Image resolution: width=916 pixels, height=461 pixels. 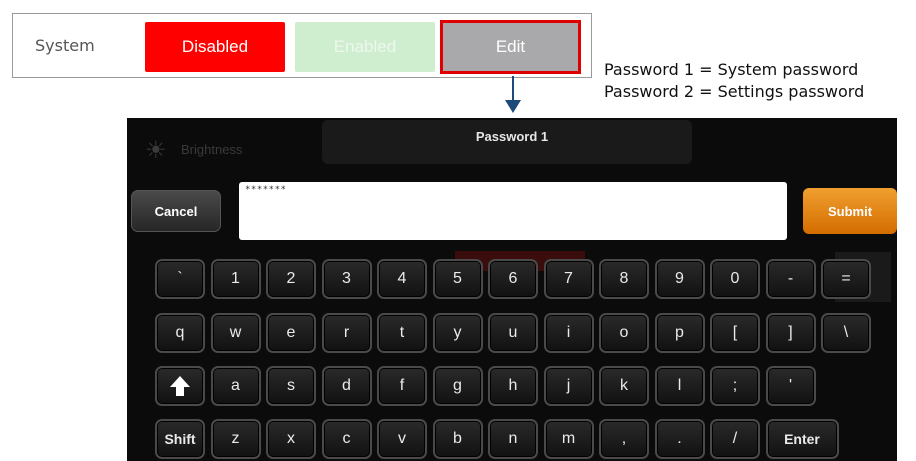 What do you see at coordinates (568, 279) in the screenshot?
I see `key: 7` at bounding box center [568, 279].